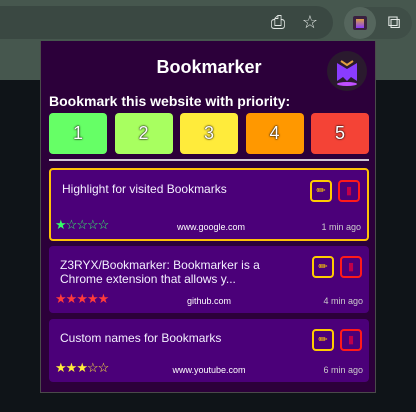 This screenshot has width=416, height=412. Describe the element at coordinates (143, 133) in the screenshot. I see `priority-2-button: 2` at that location.